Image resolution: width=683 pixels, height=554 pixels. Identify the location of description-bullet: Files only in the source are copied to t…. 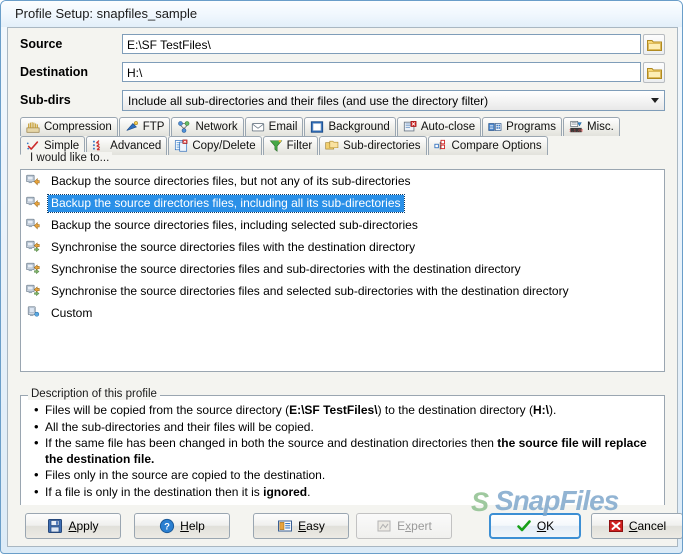
(345, 475).